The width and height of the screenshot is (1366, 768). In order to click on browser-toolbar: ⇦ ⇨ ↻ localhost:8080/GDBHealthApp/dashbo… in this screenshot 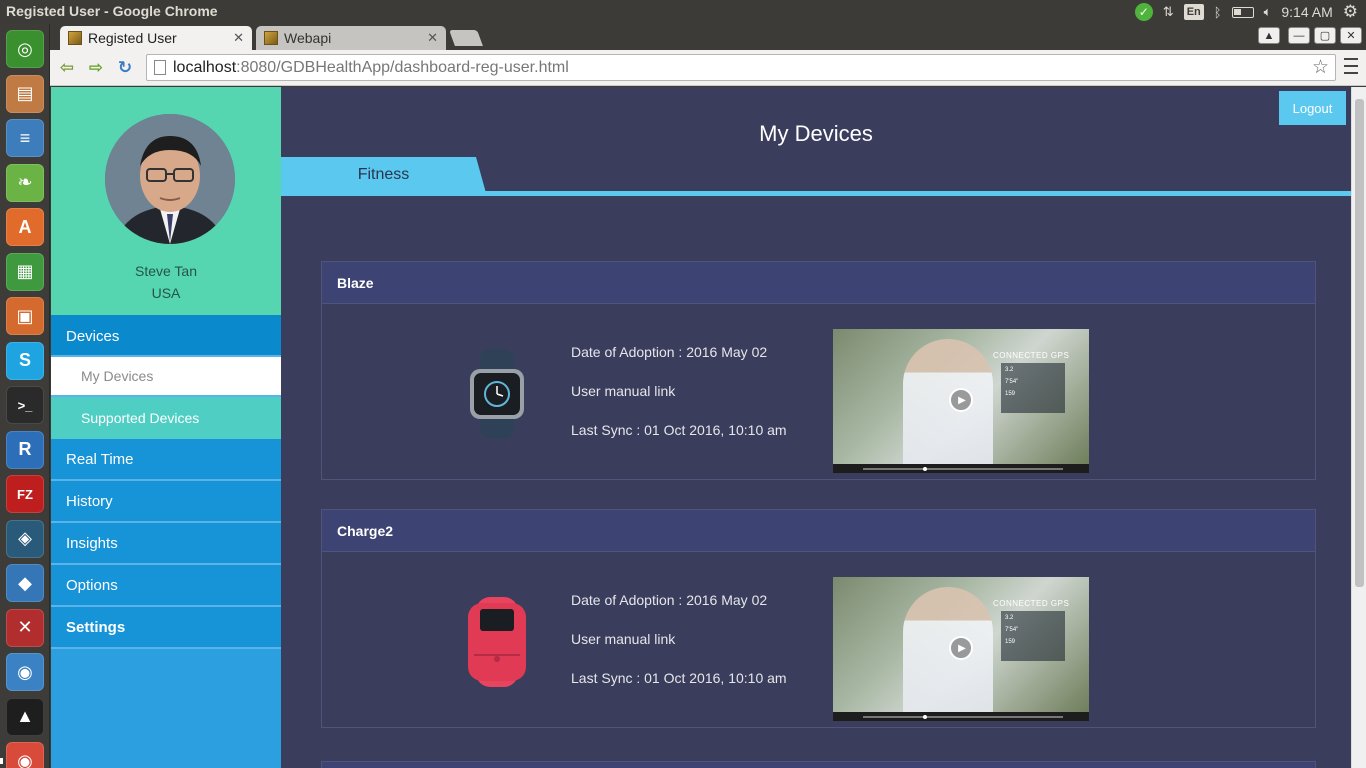, I will do `click(708, 68)`.